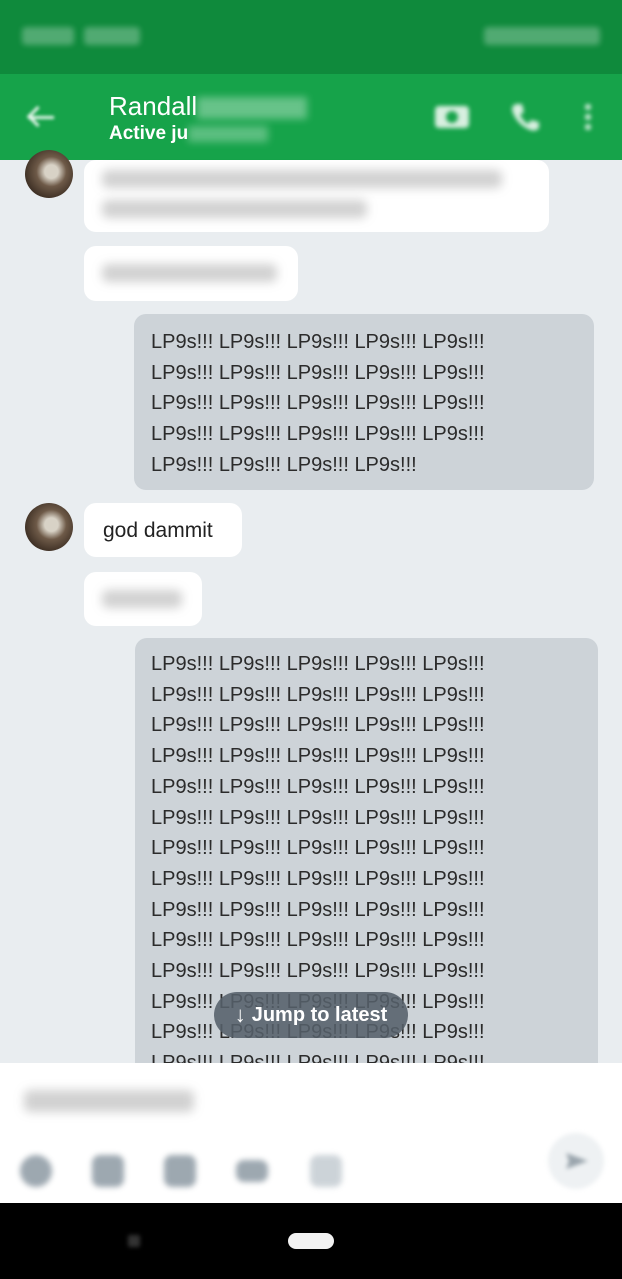  Describe the element at coordinates (319, 1014) in the screenshot. I see `jump-to-latest-label: Jump to latest` at that location.